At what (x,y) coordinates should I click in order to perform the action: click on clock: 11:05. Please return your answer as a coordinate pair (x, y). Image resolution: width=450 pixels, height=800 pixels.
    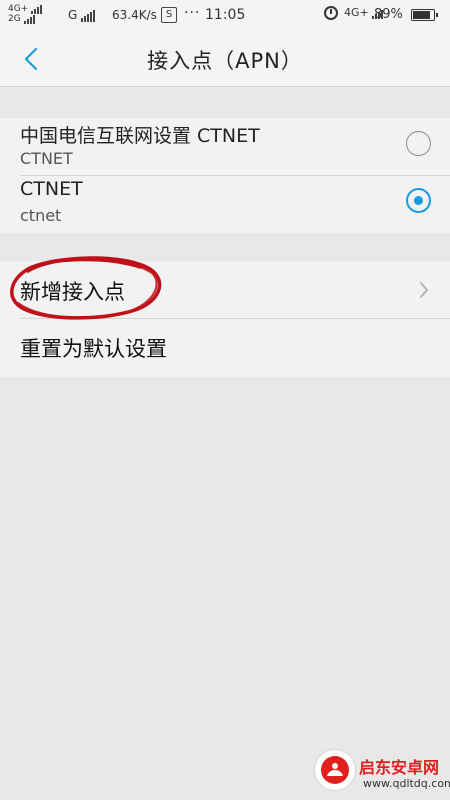
    Looking at the image, I should click on (225, 15).